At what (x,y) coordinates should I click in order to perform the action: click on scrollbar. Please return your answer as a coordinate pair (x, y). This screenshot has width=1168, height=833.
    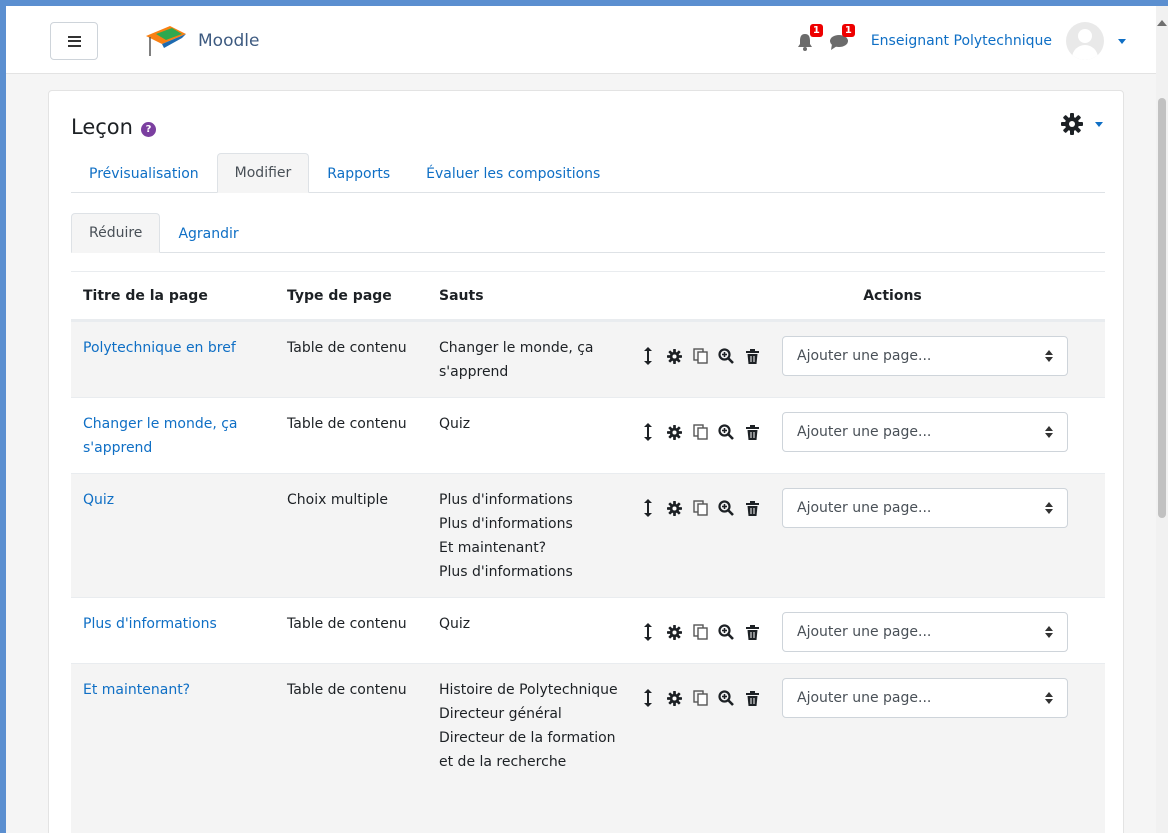
    Looking at the image, I should click on (1162, 419).